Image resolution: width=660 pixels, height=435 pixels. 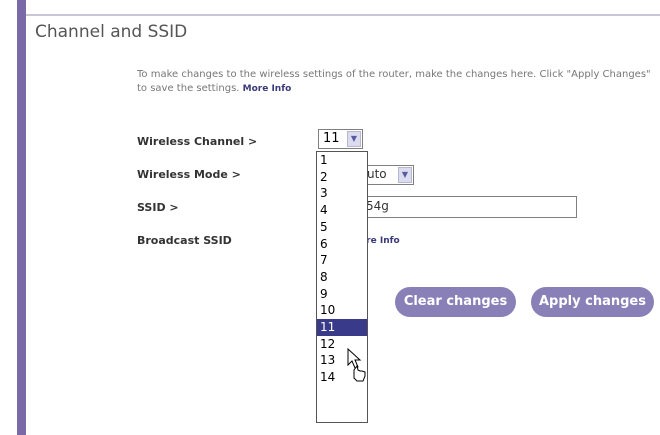 What do you see at coordinates (342, 210) in the screenshot?
I see `channel-option: 4` at bounding box center [342, 210].